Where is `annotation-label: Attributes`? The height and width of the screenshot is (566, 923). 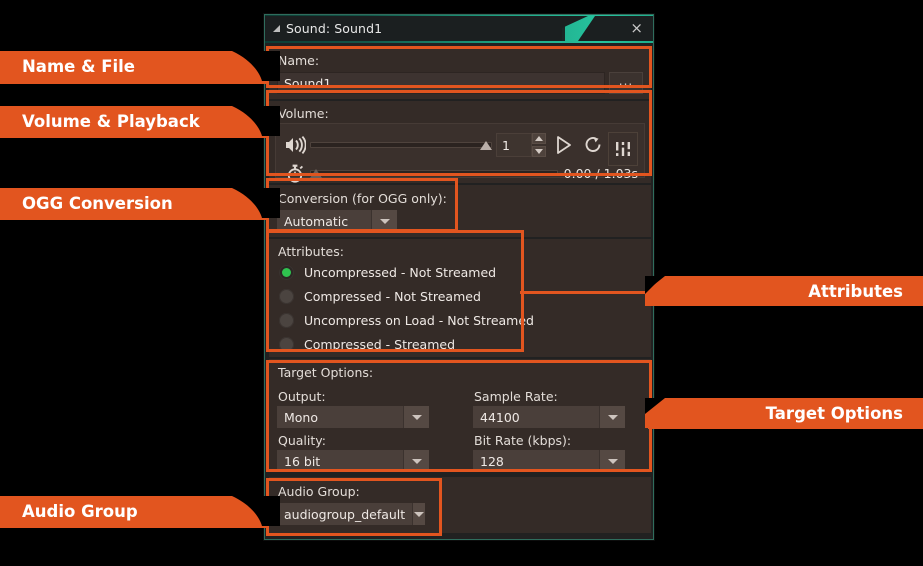
annotation-label: Attributes is located at coordinates (855, 291).